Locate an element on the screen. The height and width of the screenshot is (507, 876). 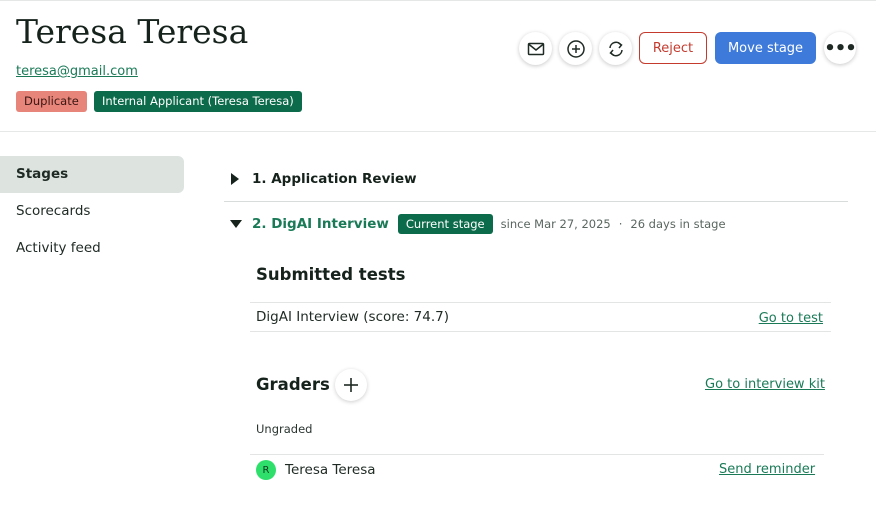
test-name: DigAI Interview (score: 74.7) is located at coordinates (352, 317).